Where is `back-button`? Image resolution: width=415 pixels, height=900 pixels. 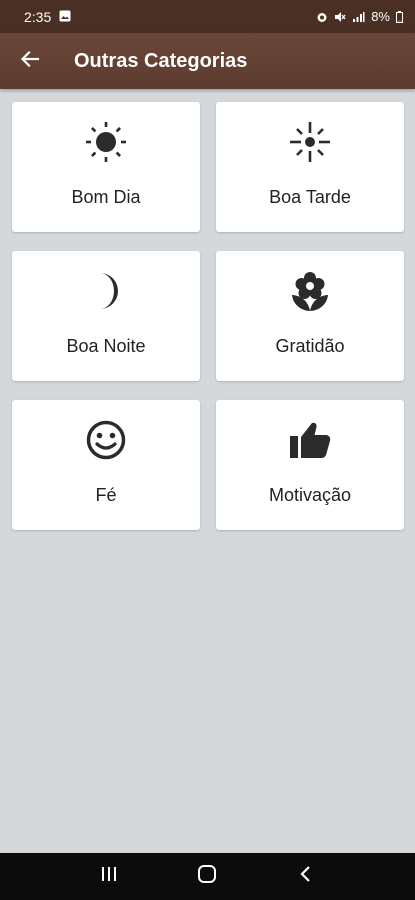 back-button is located at coordinates (30, 61).